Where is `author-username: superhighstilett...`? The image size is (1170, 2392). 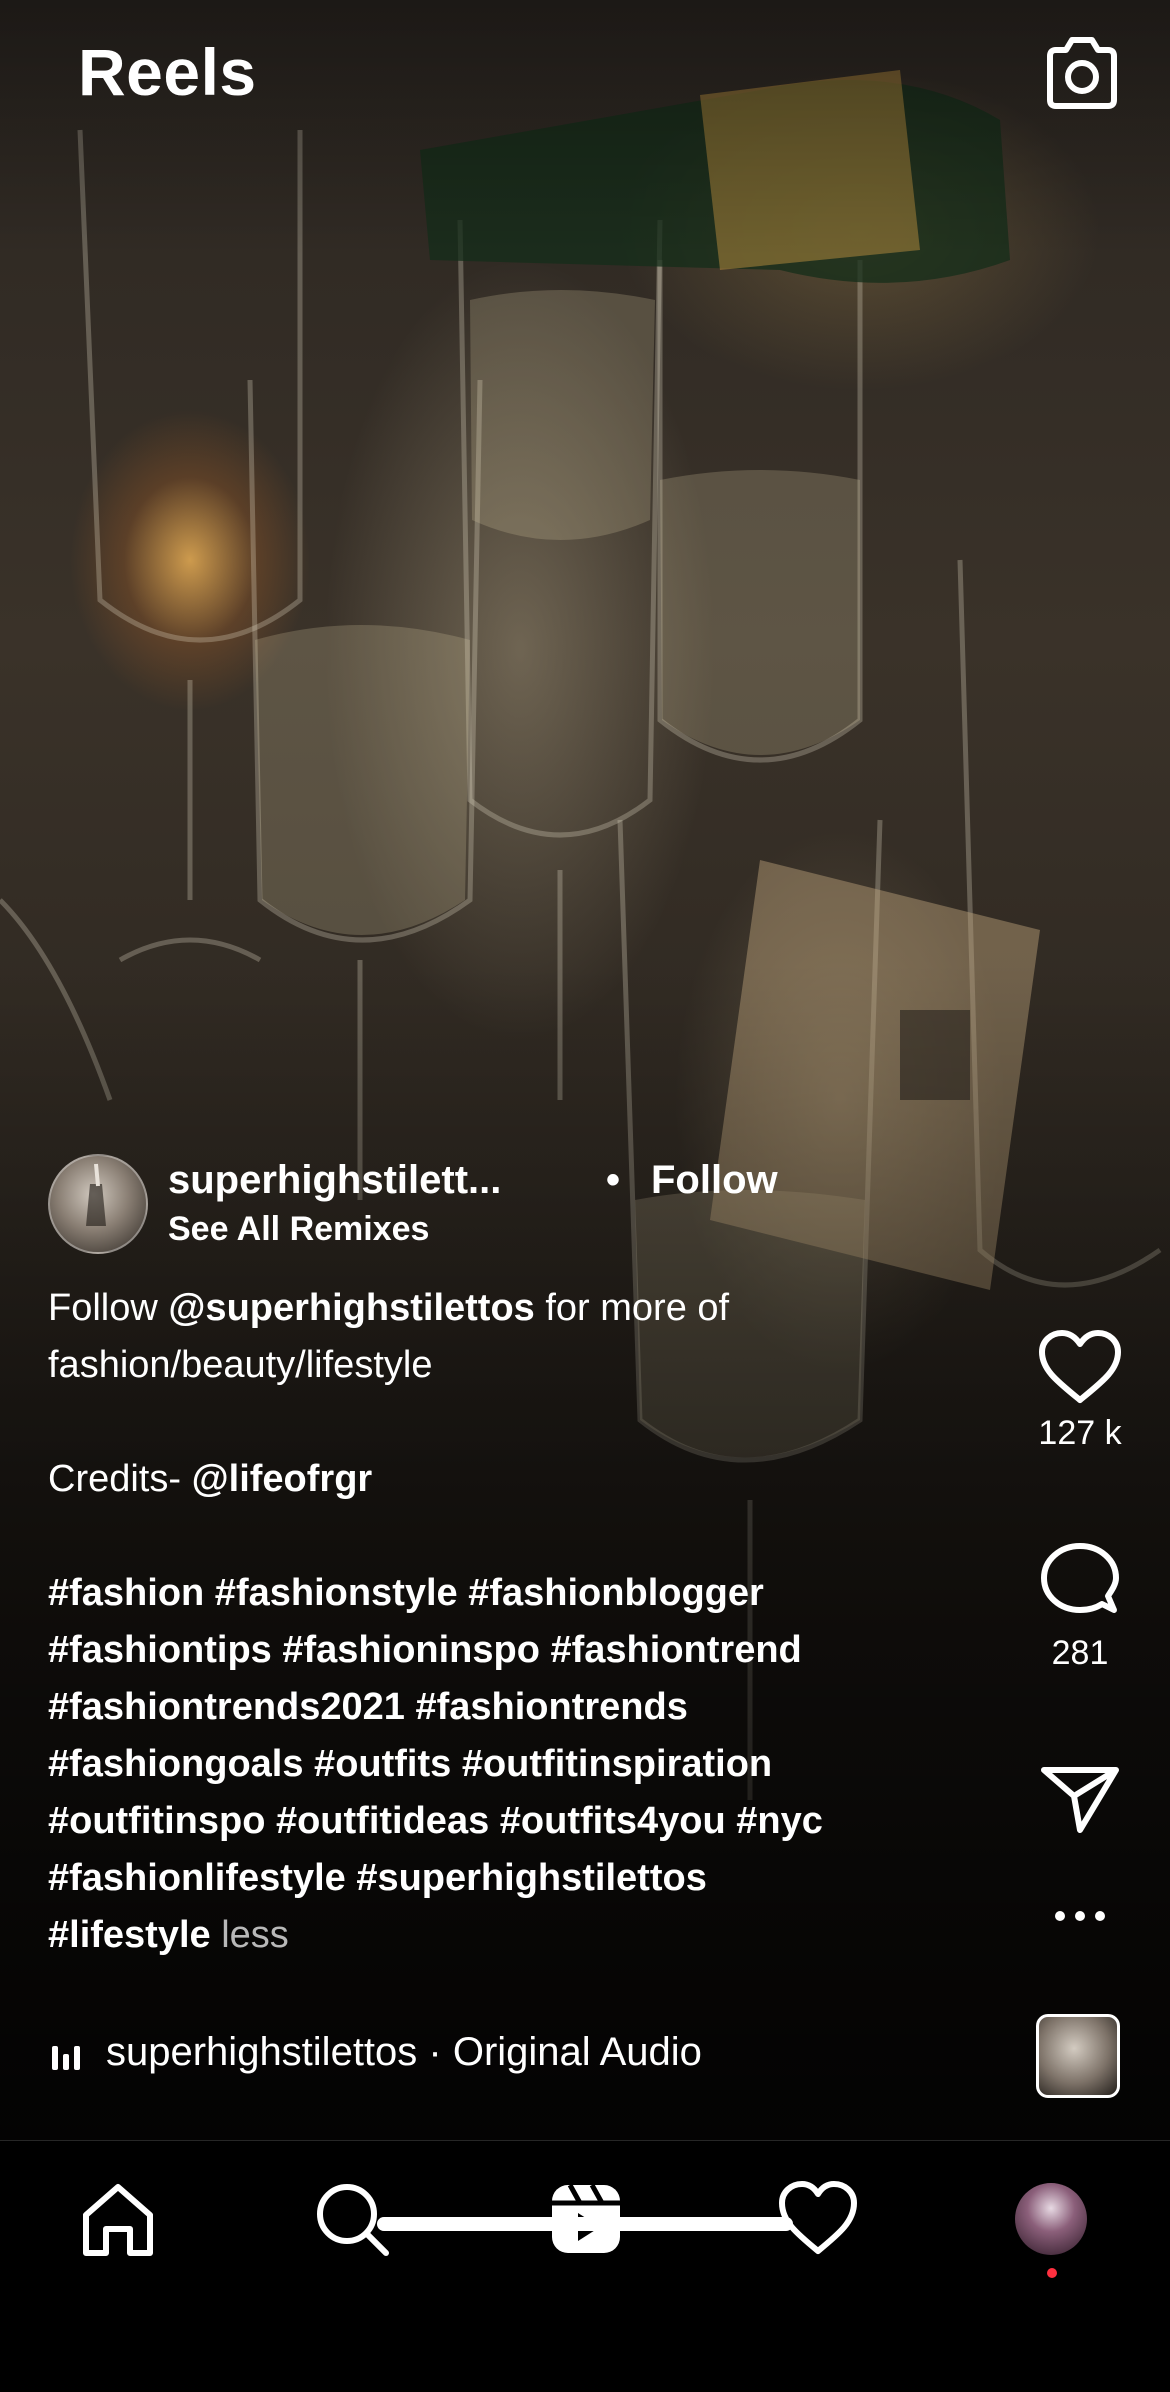 author-username: superhighstilett... is located at coordinates (334, 1180).